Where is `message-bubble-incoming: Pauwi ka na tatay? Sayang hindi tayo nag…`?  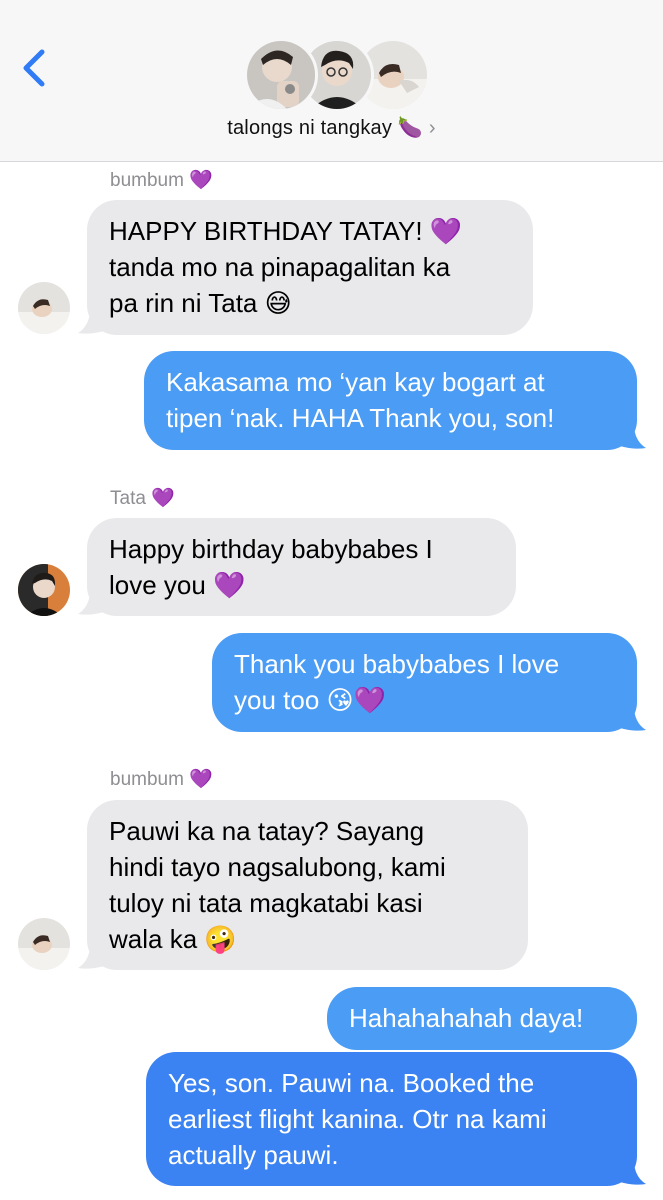 message-bubble-incoming: Pauwi ka na tatay? Sayang hindi tayo nag… is located at coordinates (307, 885).